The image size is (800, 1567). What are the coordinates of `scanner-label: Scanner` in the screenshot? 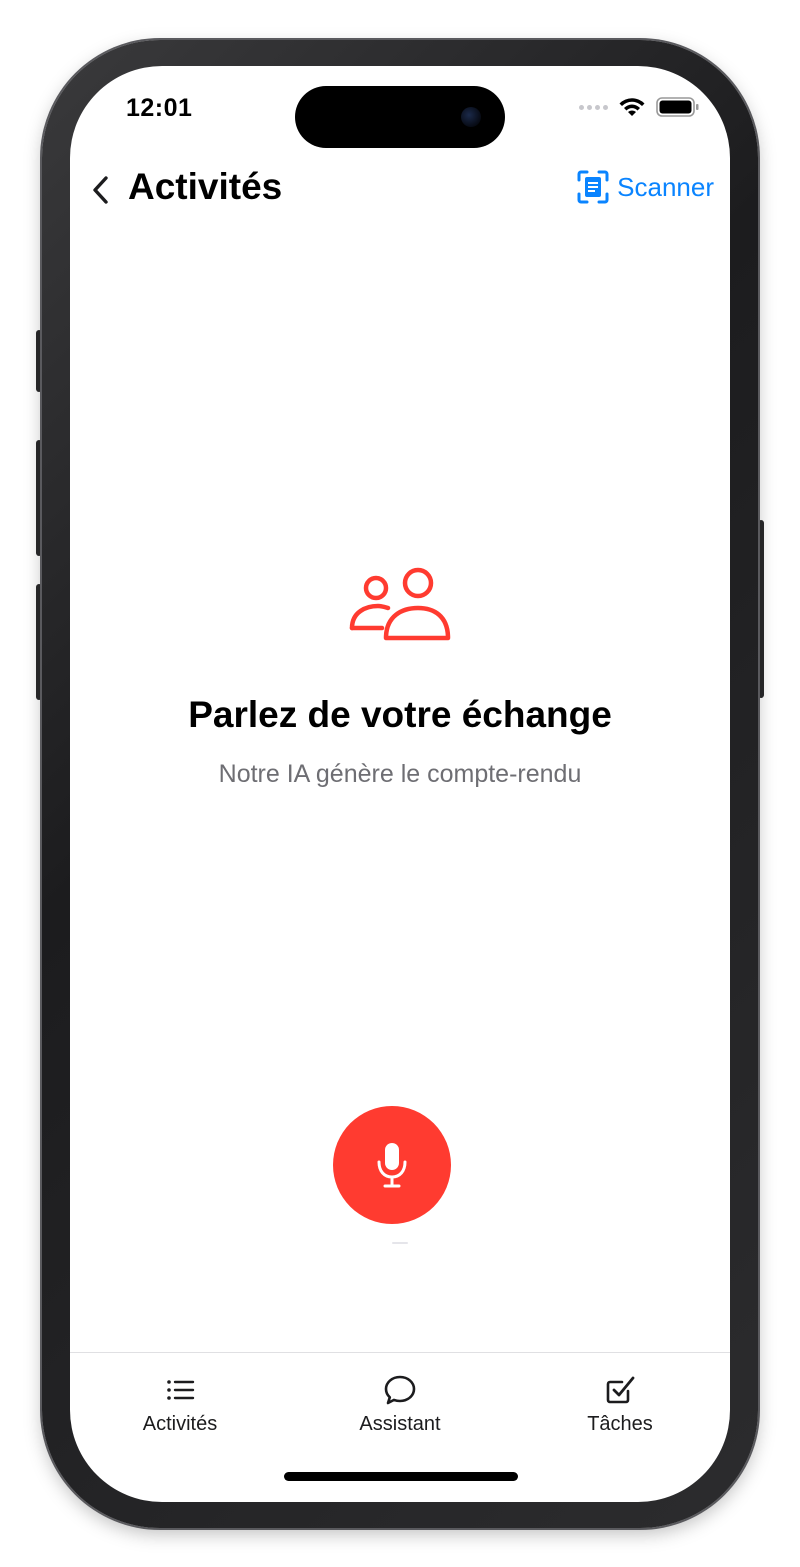 It's located at (665, 186).